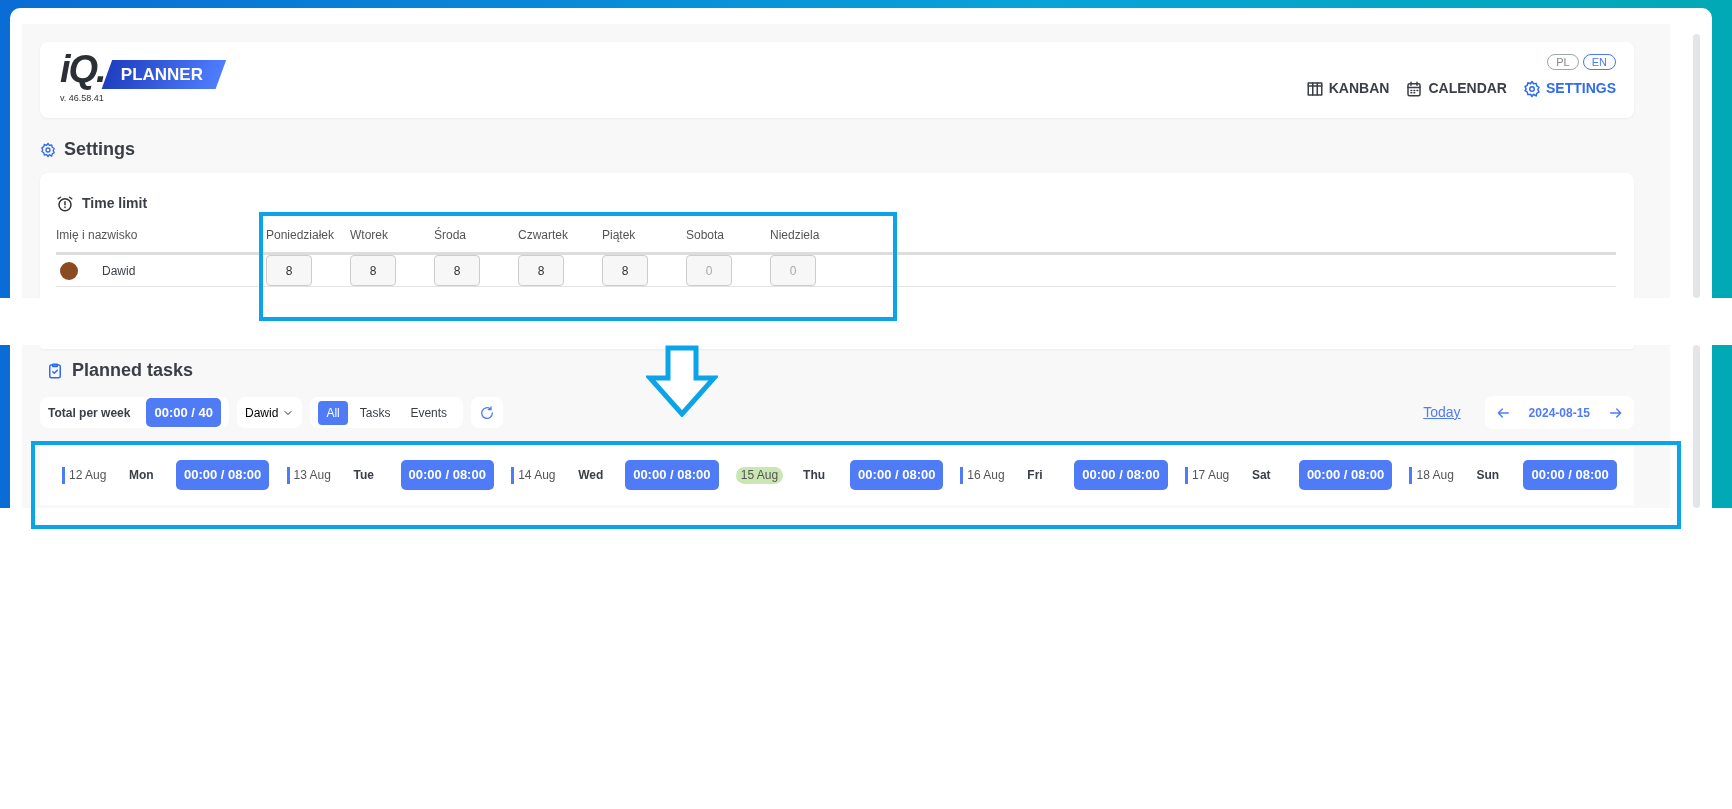  What do you see at coordinates (1218, 475) in the screenshot?
I see `day-date: 17 Aug` at bounding box center [1218, 475].